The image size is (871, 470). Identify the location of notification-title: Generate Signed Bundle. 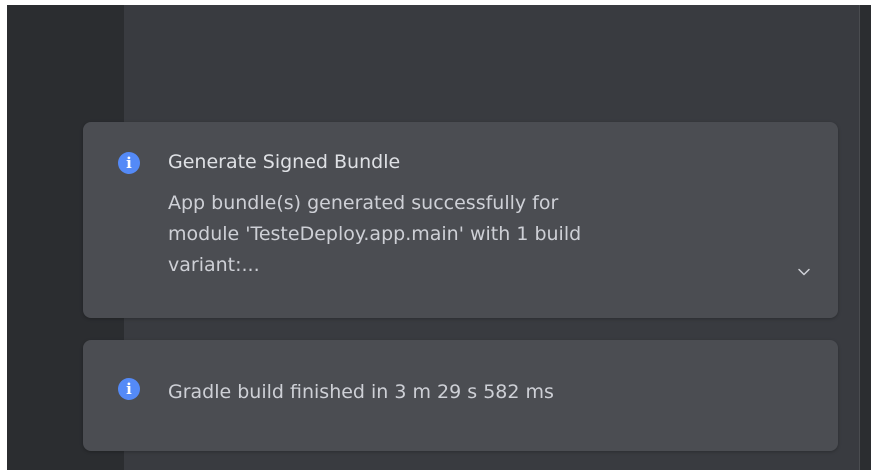
(284, 162).